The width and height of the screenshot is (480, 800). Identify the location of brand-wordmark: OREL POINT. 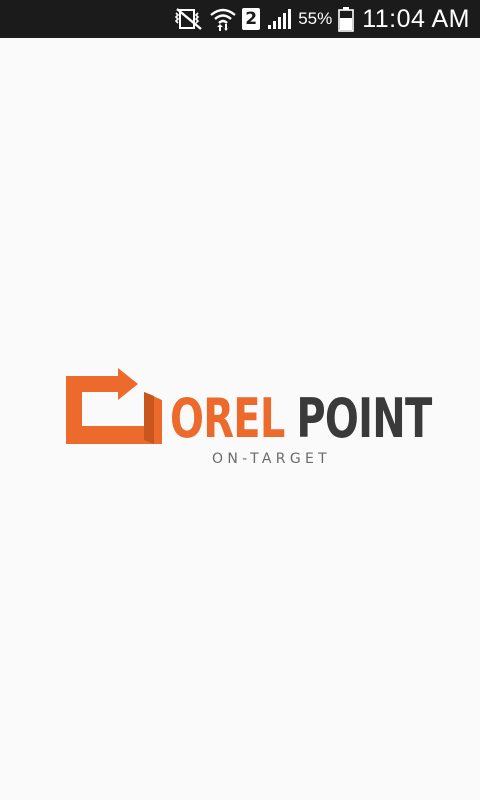
(301, 419).